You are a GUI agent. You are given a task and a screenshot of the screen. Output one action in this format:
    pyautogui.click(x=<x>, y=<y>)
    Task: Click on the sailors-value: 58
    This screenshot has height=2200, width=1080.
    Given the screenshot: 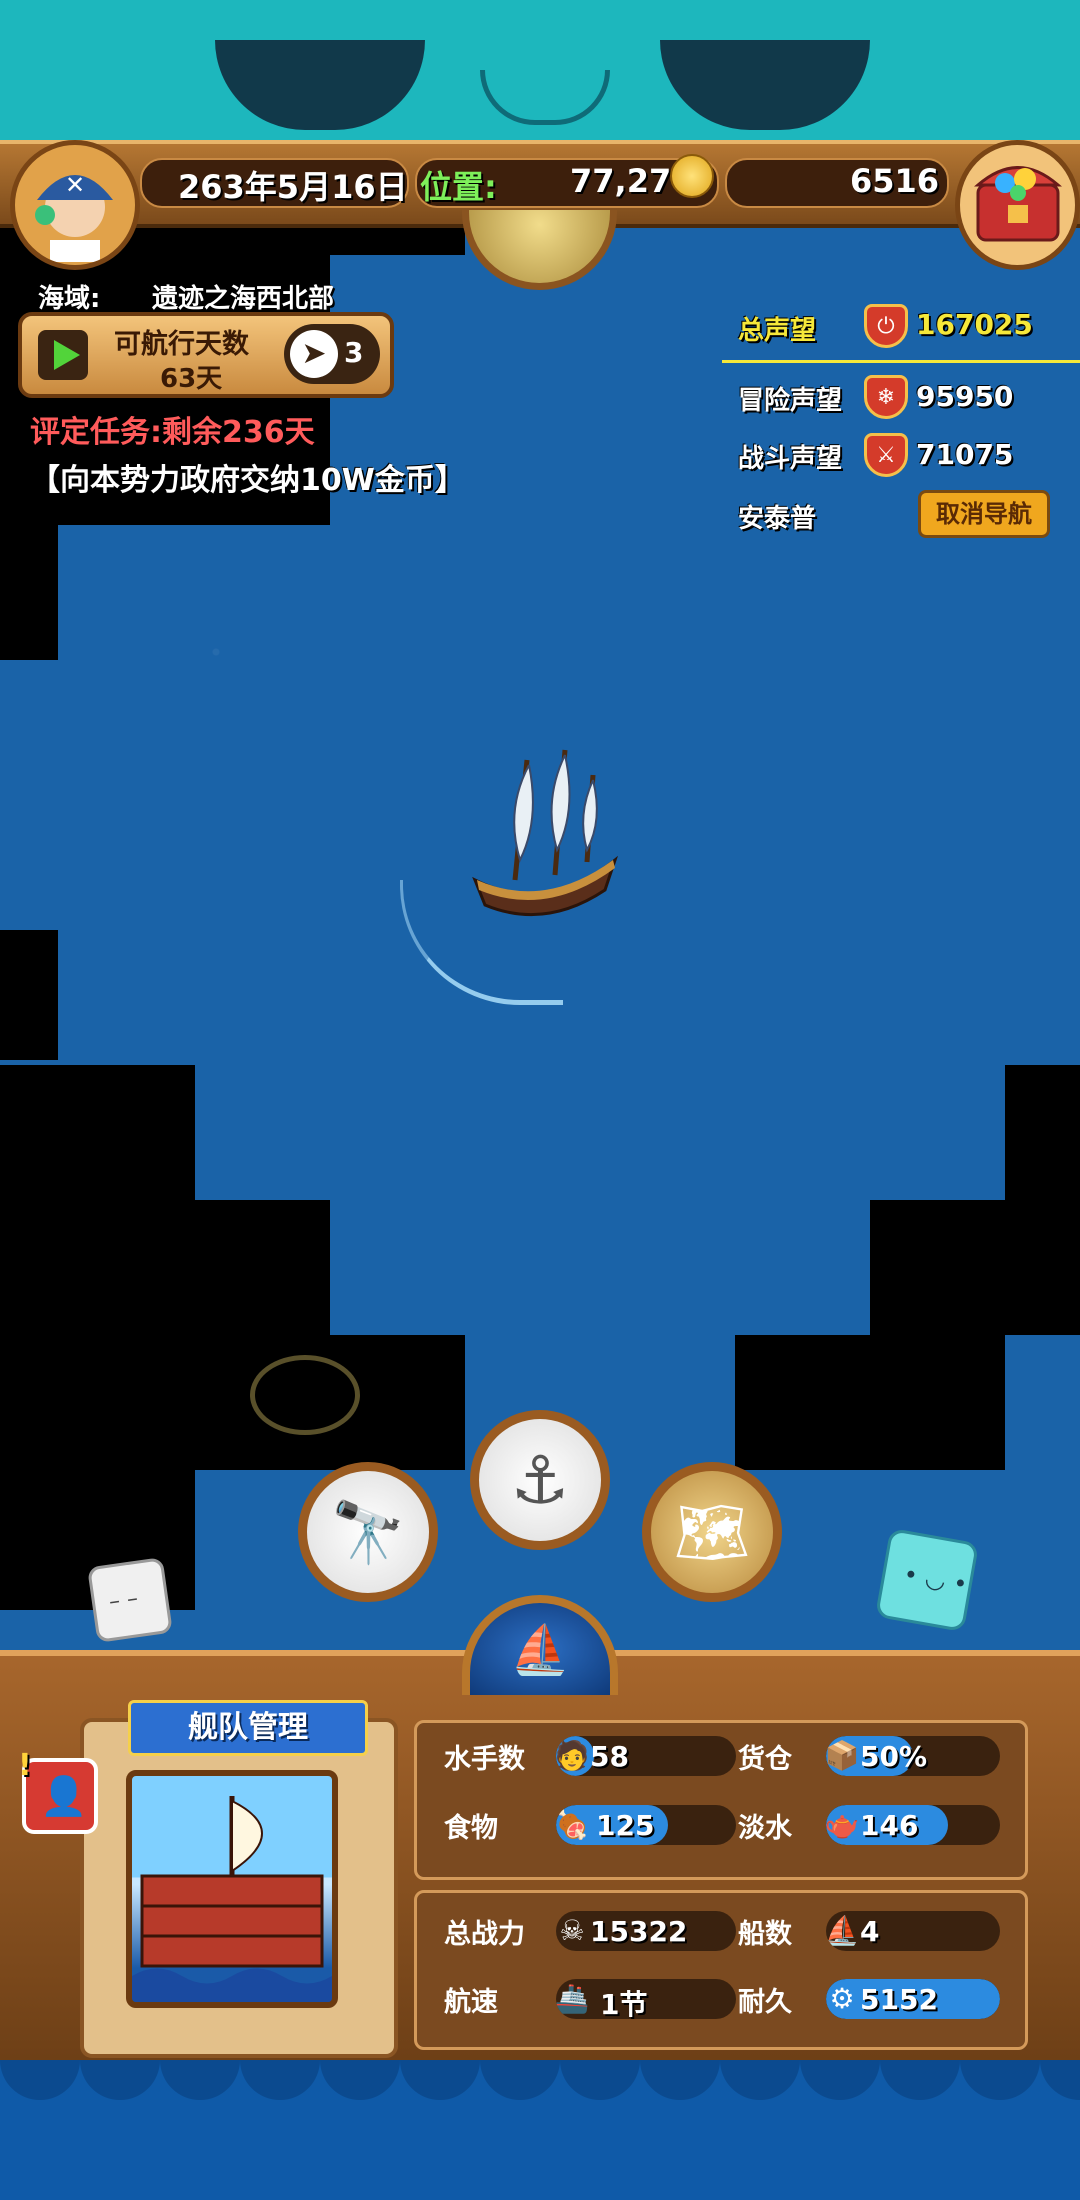 What is the action you would take?
    pyautogui.click(x=609, y=1756)
    